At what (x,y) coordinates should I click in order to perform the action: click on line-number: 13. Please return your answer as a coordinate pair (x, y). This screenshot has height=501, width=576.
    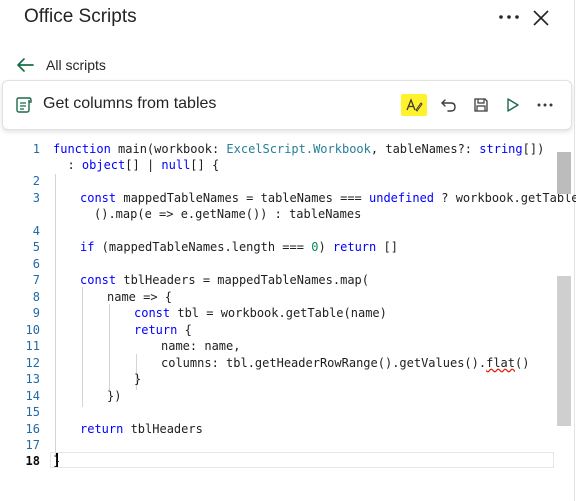
    Looking at the image, I should click on (32, 379).